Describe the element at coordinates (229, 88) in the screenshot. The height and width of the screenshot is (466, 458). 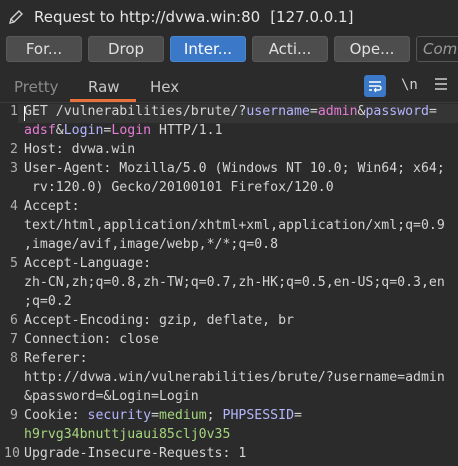
I see `view-tab-bar: Pretty Raw Hex` at that location.